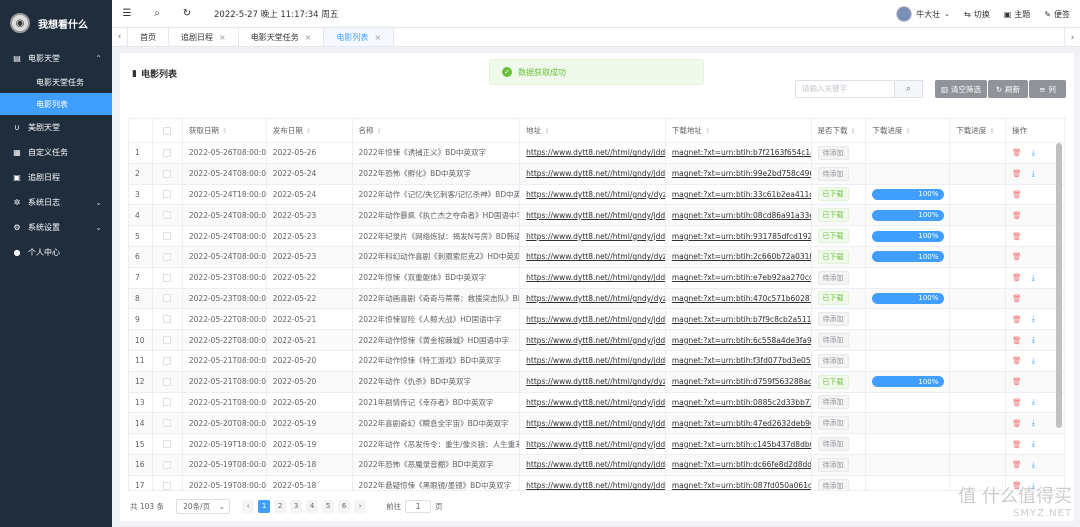 Image resolution: width=1080 pixels, height=527 pixels. Describe the element at coordinates (328, 506) in the screenshot. I see `page-button: 5` at that location.